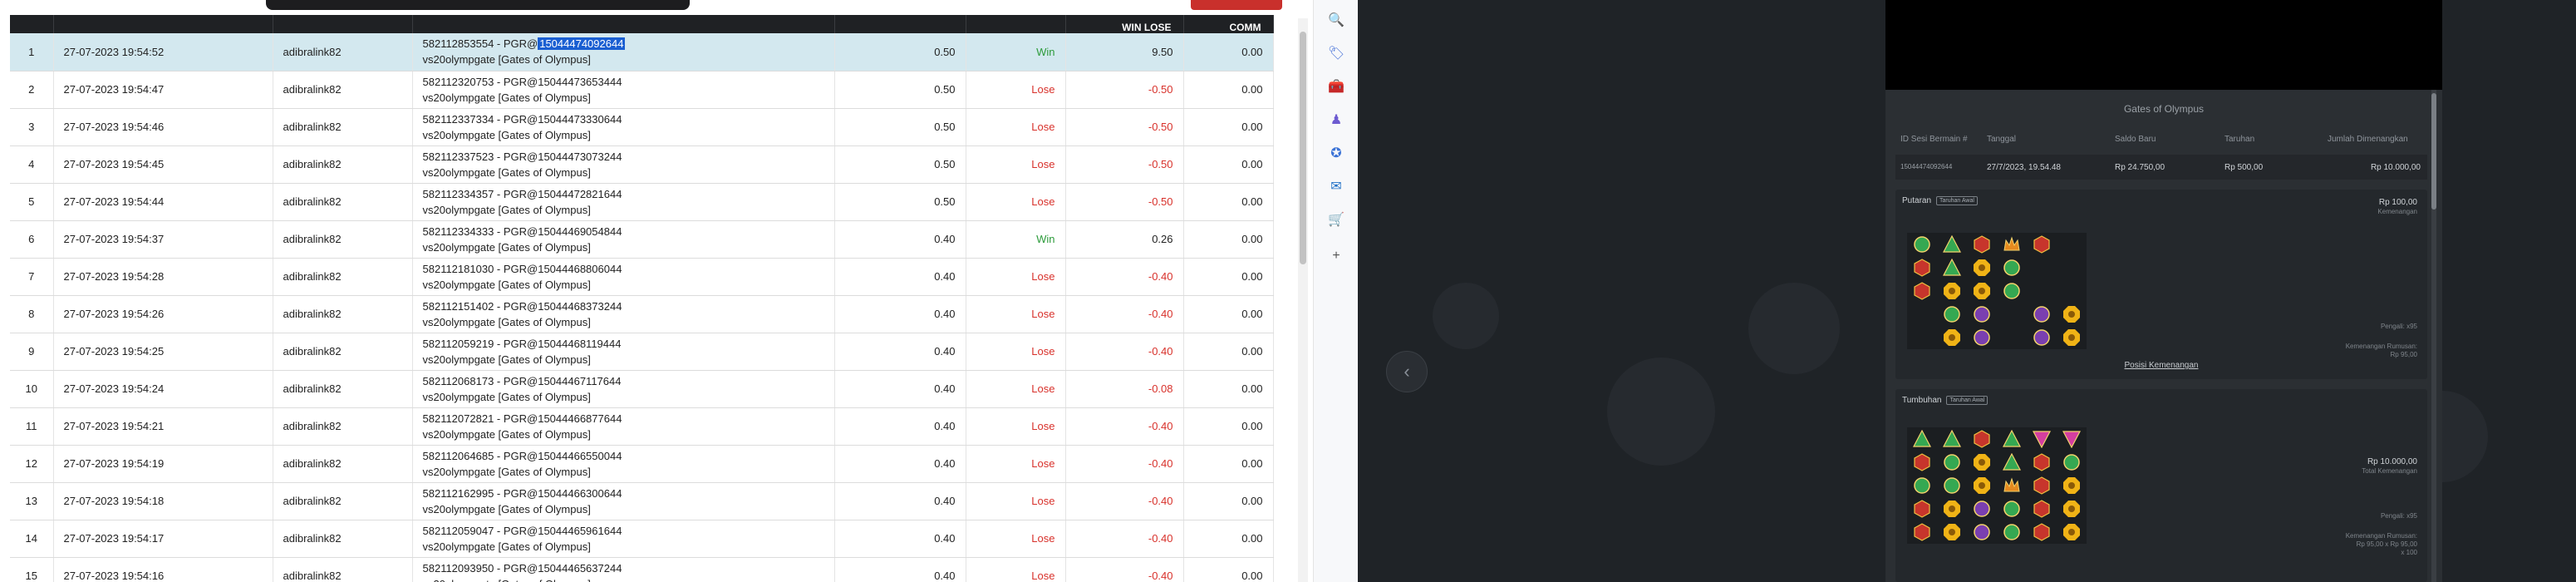  What do you see at coordinates (32, 202) in the screenshot?
I see `cell-no: 5` at bounding box center [32, 202].